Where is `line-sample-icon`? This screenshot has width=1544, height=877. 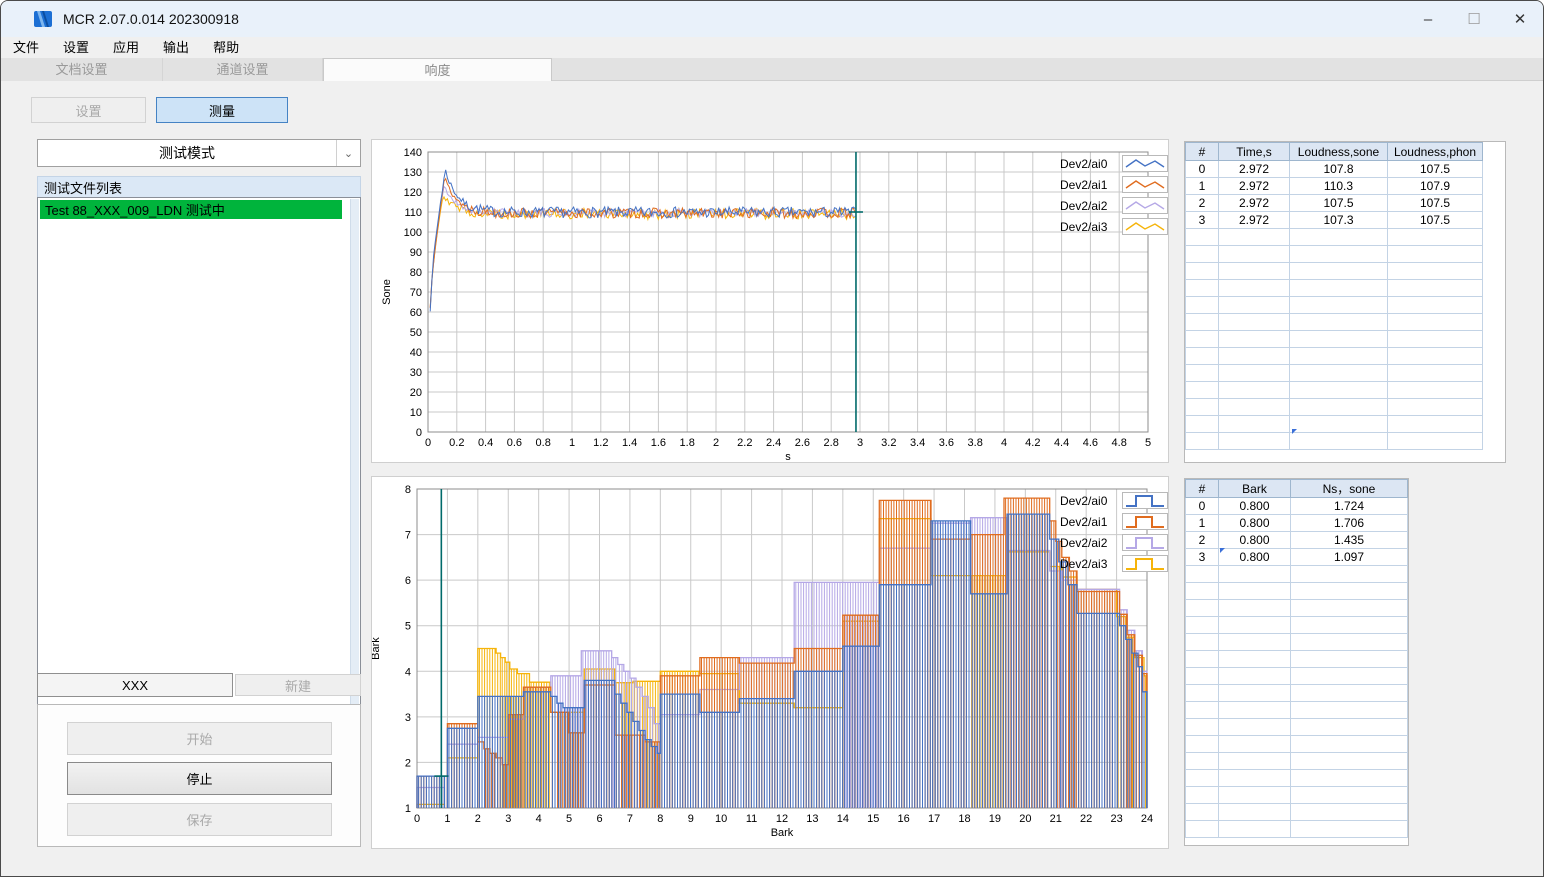
line-sample-icon is located at coordinates (1145, 163).